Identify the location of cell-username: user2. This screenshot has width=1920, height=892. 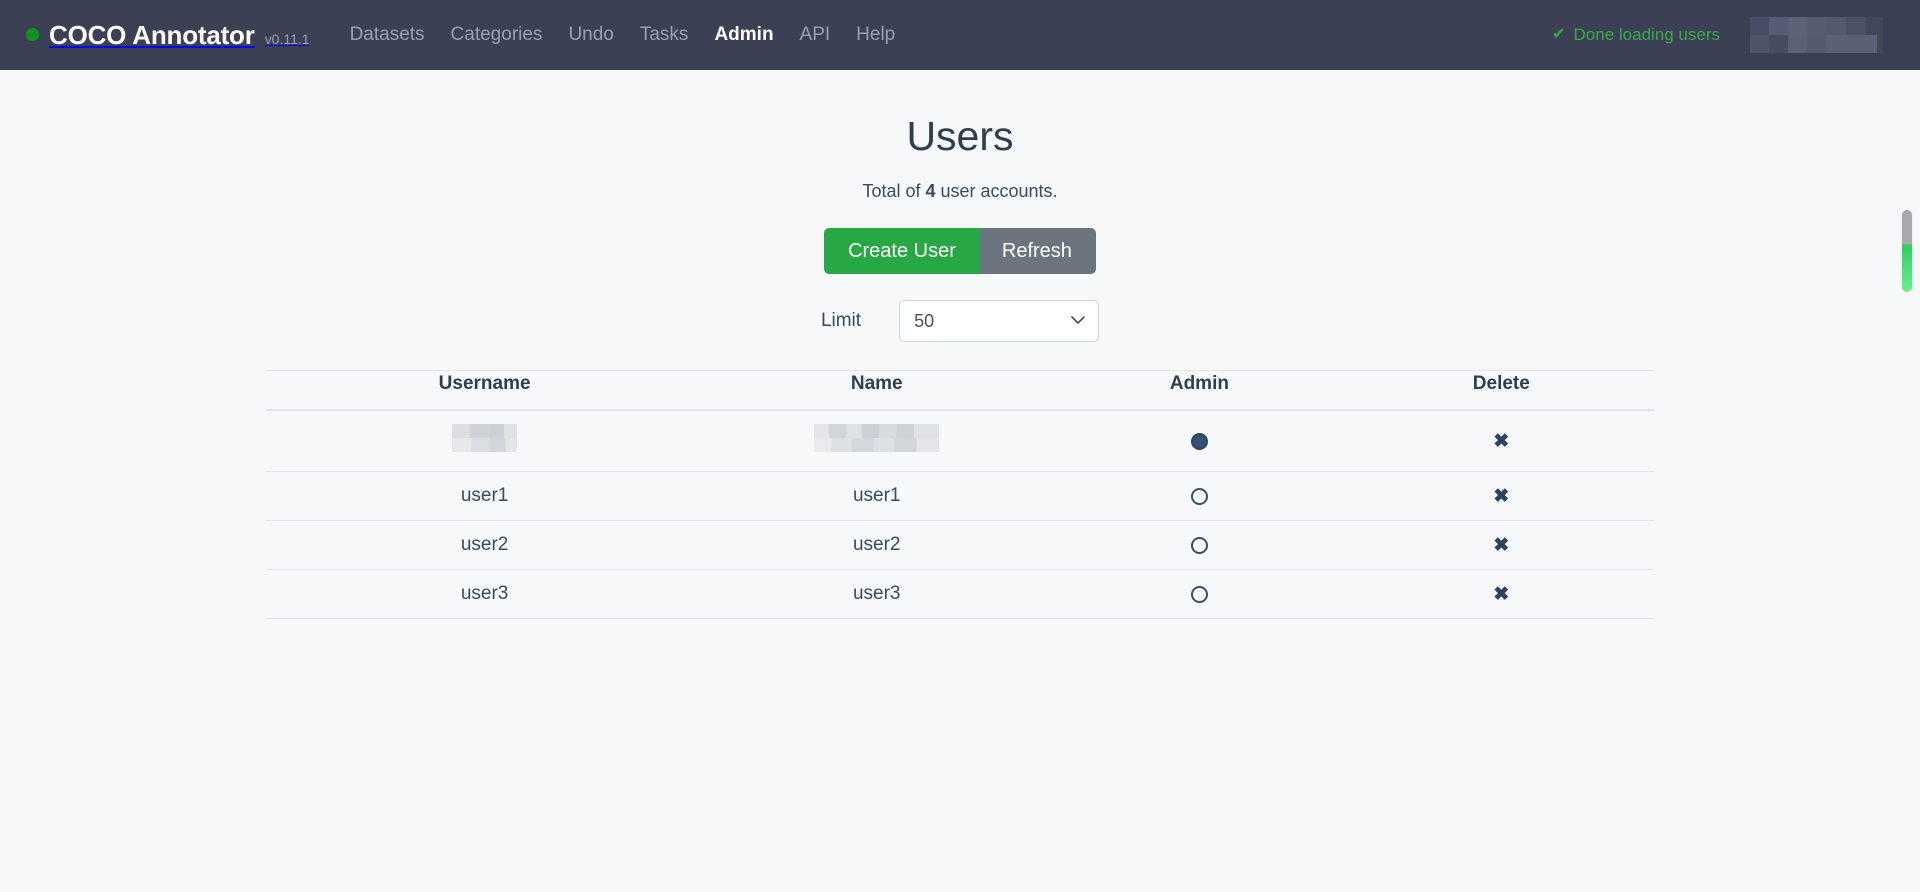
(485, 545).